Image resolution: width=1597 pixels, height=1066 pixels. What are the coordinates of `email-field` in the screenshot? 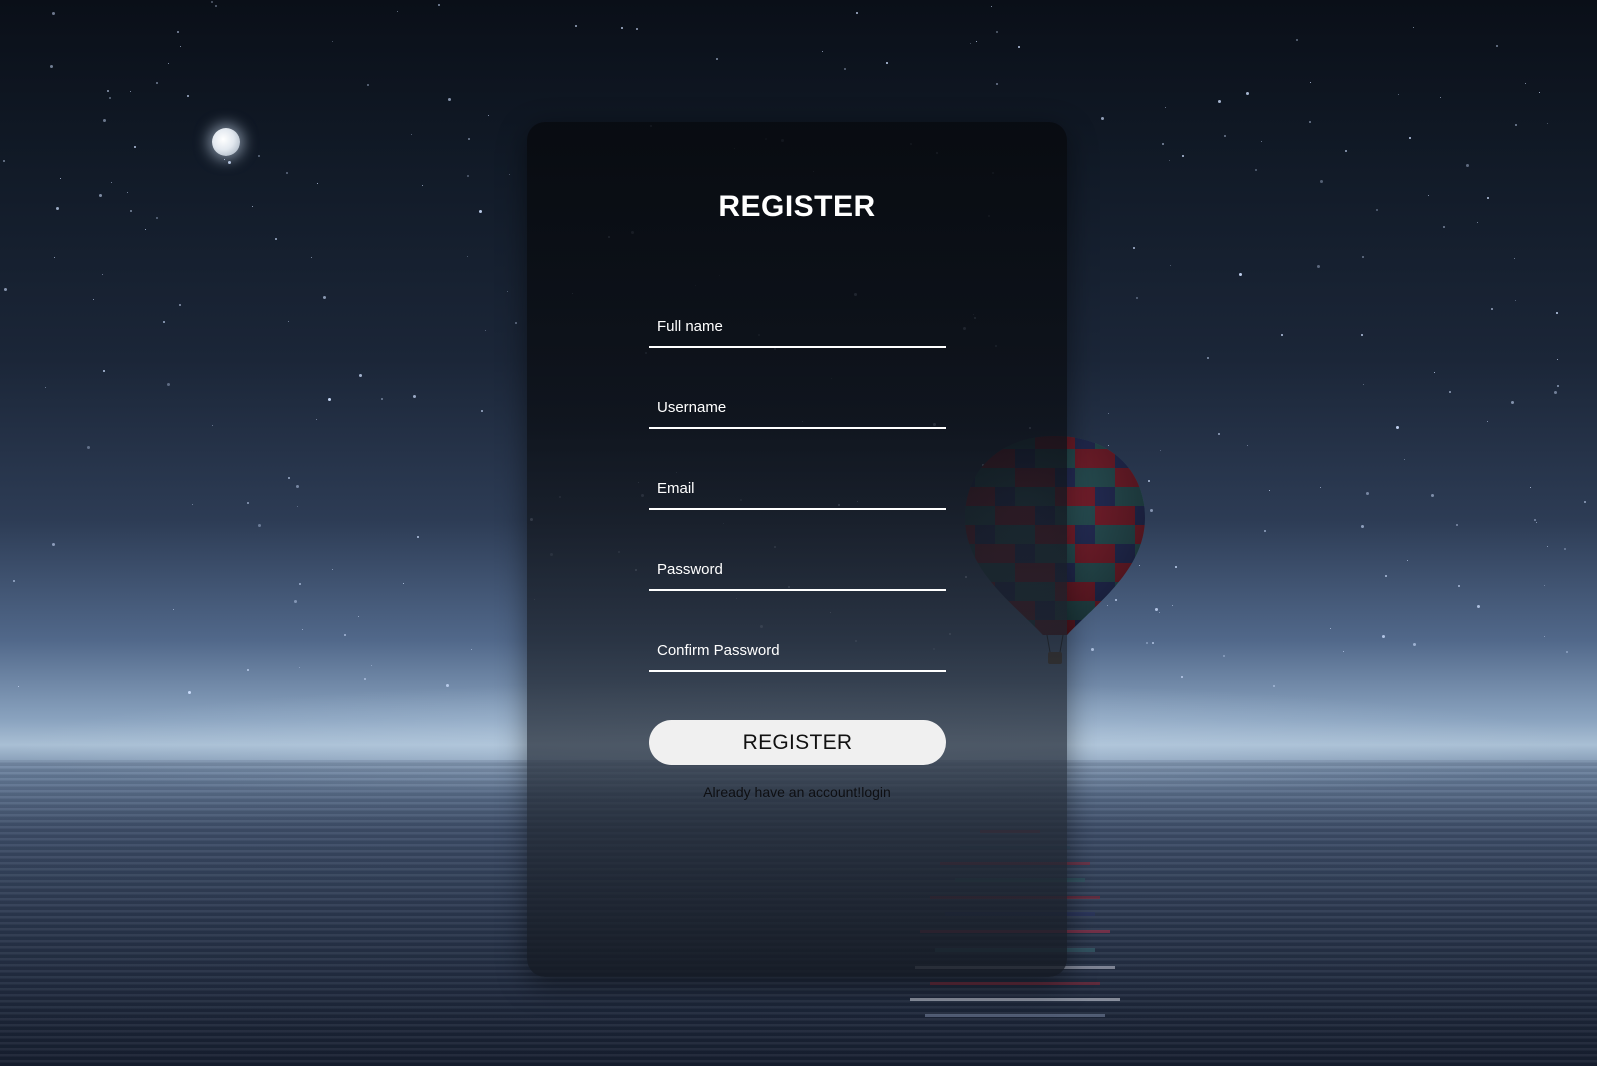 It's located at (797, 489).